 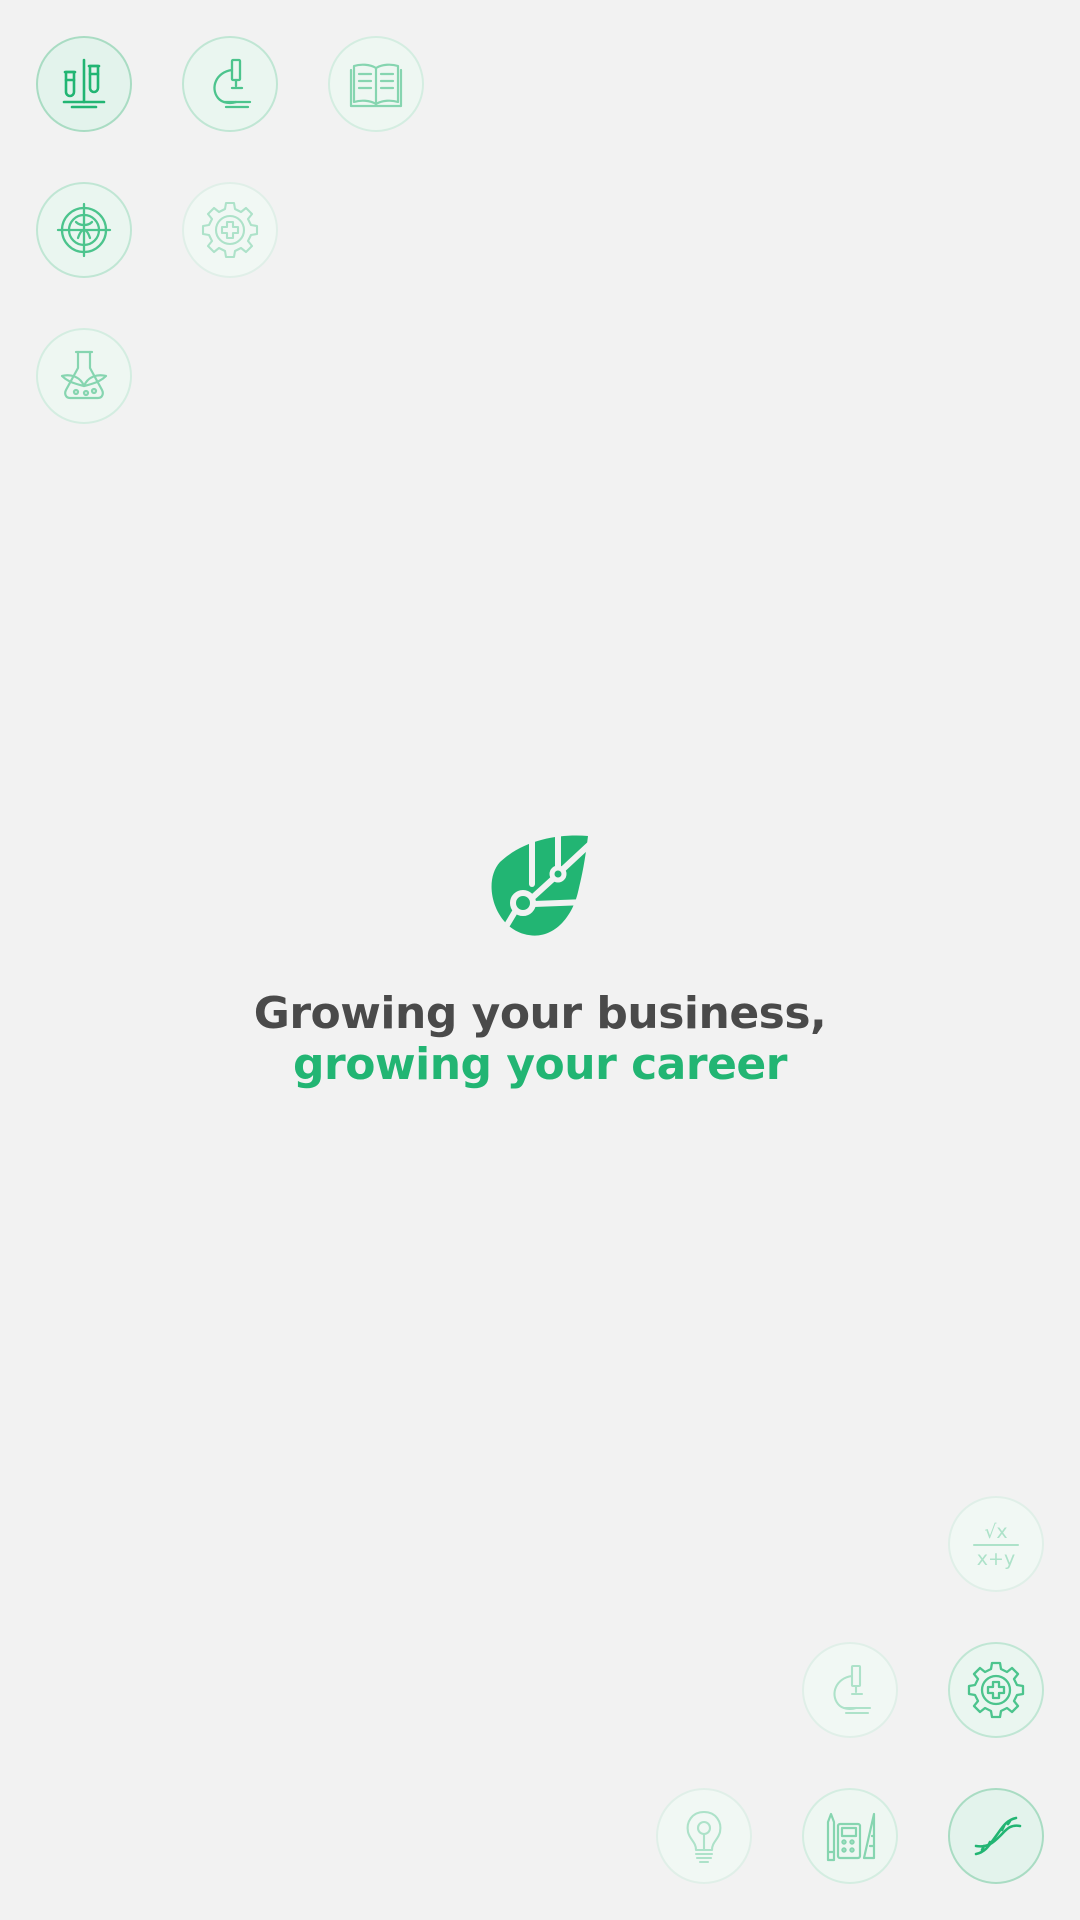 I want to click on lightbulb-idea-icon, so click(x=704, y=1836).